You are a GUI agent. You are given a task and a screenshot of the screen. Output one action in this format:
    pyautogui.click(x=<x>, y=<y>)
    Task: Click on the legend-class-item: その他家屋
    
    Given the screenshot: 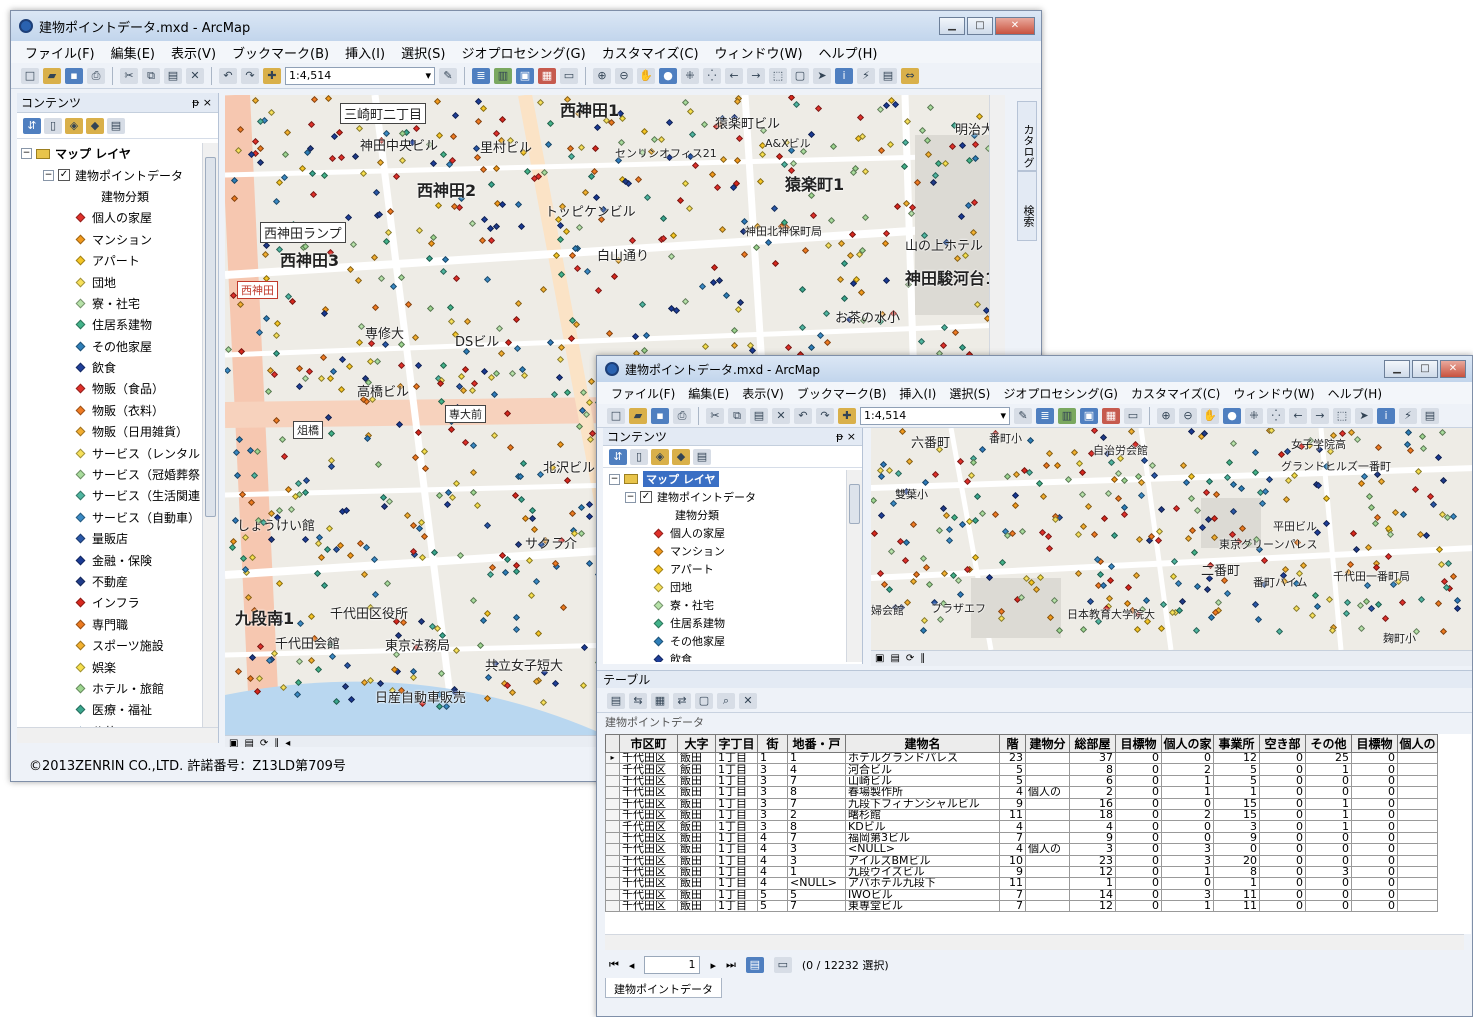 What is the action you would take?
    pyautogui.click(x=111, y=346)
    